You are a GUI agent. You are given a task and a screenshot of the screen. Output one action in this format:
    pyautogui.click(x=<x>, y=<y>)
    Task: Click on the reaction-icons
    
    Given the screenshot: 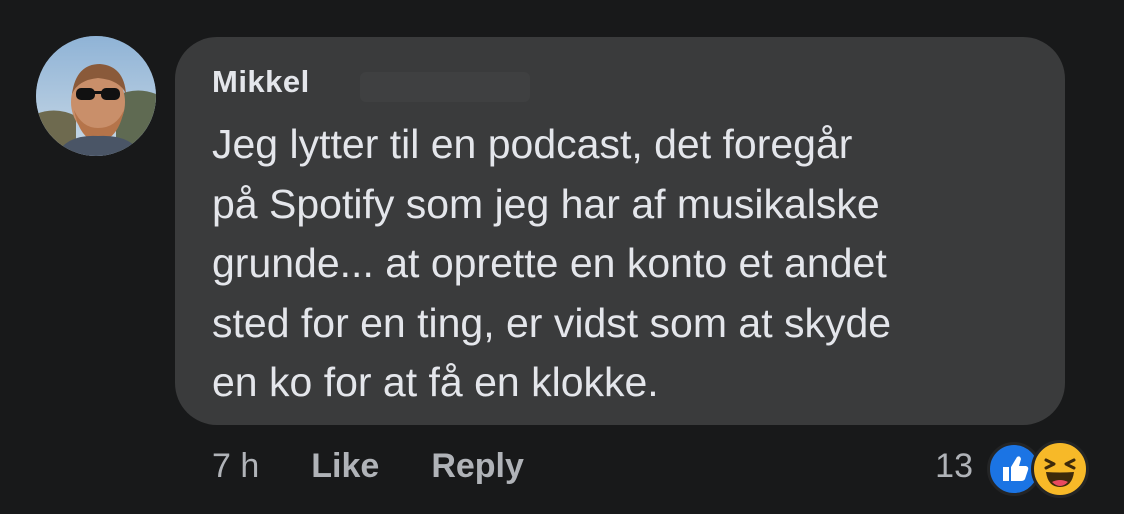 What is the action you would take?
    pyautogui.click(x=1039, y=468)
    